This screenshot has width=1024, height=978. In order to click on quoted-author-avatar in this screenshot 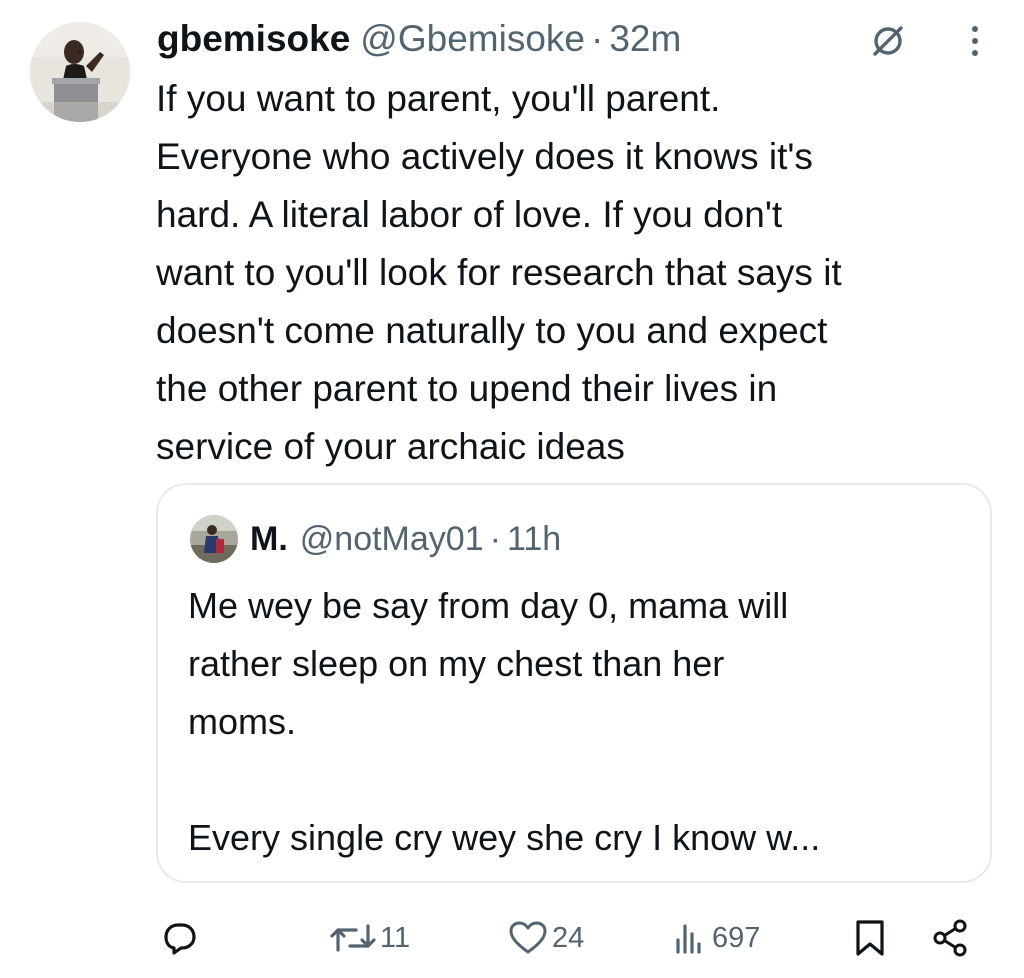, I will do `click(214, 539)`.